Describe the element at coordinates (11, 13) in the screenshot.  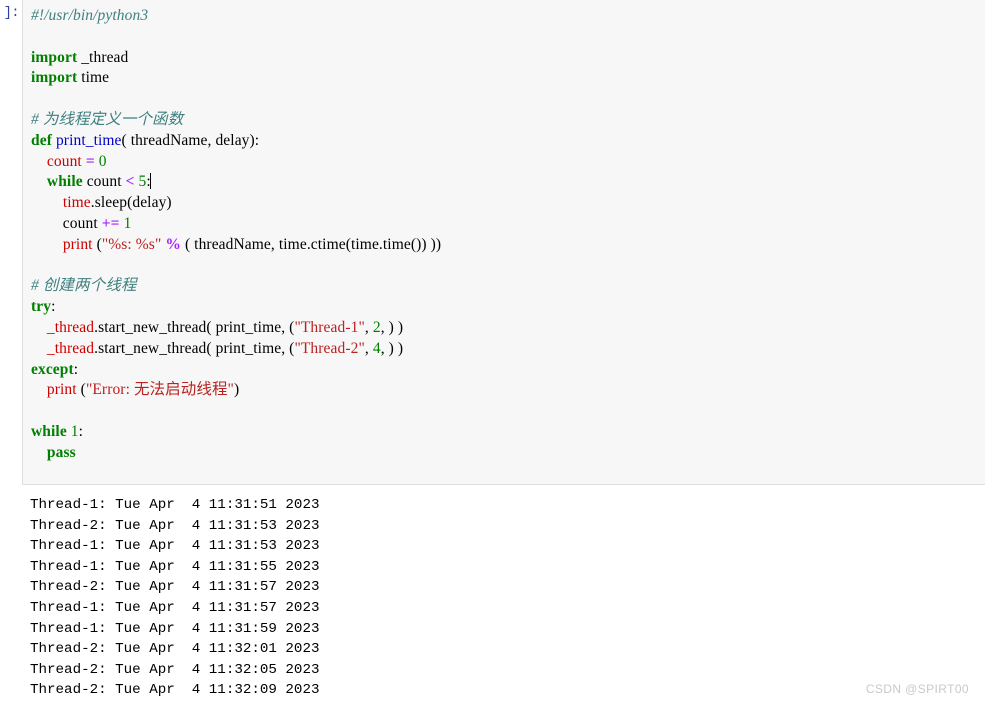
I see `cell-execution-prompt: ]:` at that location.